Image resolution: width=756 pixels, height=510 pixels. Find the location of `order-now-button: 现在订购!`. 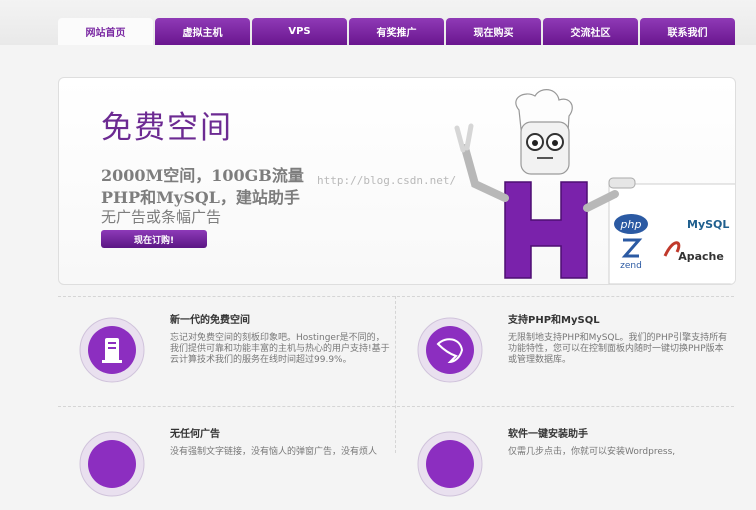

order-now-button: 现在订购! is located at coordinates (154, 239).